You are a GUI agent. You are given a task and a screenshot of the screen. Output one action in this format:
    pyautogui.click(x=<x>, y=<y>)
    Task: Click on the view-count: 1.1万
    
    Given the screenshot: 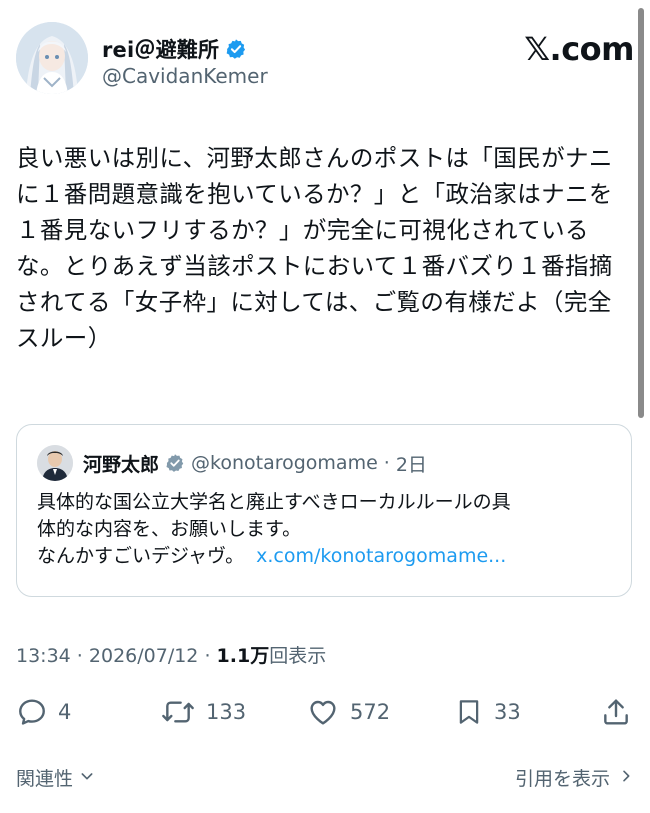 What is the action you would take?
    pyautogui.click(x=243, y=656)
    